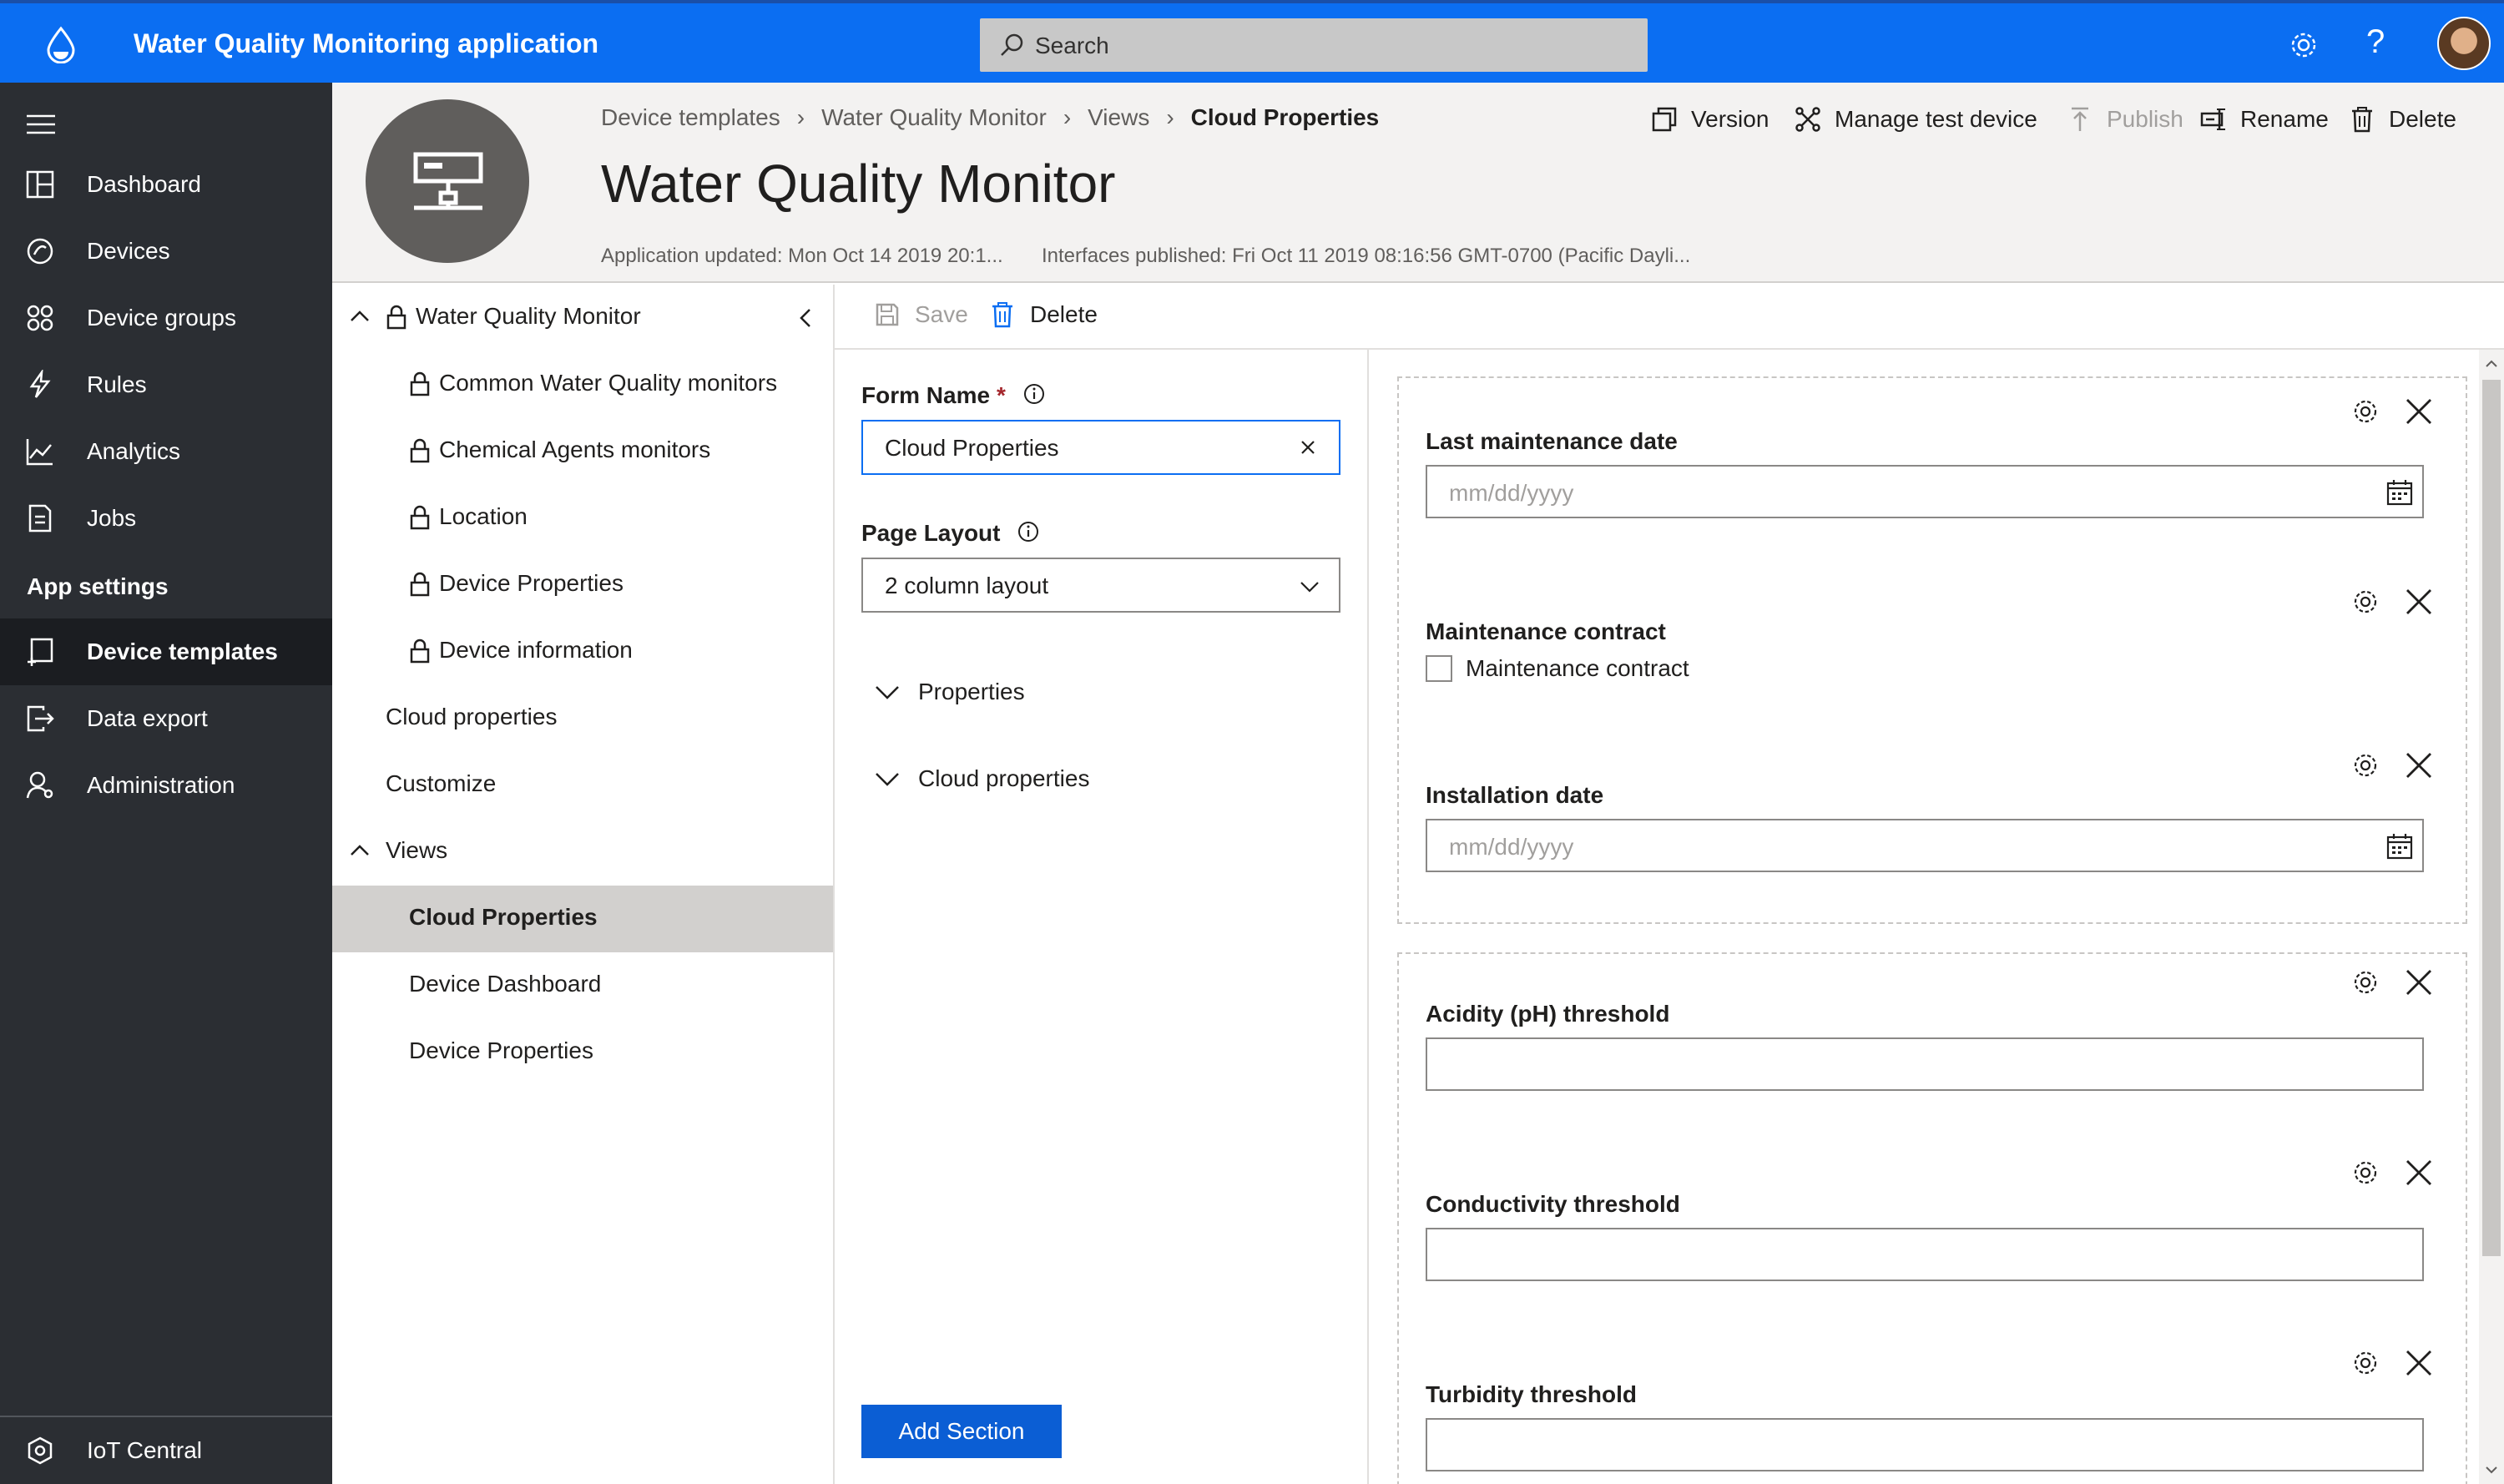 Image resolution: width=2504 pixels, height=1484 pixels. What do you see at coordinates (1553, 1204) in the screenshot?
I see `field-label-conductivity-threshold: Conductivity threshold` at bounding box center [1553, 1204].